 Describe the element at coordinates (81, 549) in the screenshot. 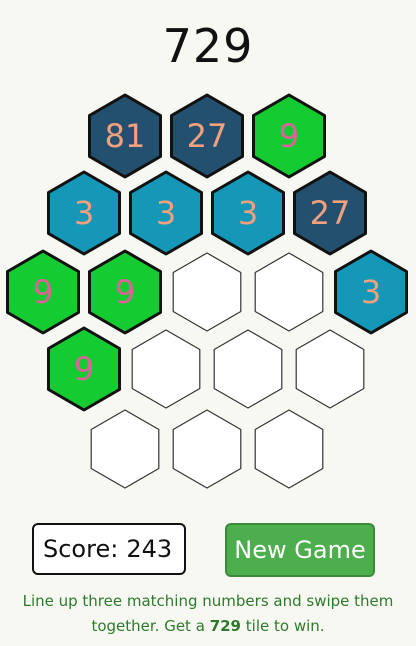

I see `score-label: Score:` at that location.